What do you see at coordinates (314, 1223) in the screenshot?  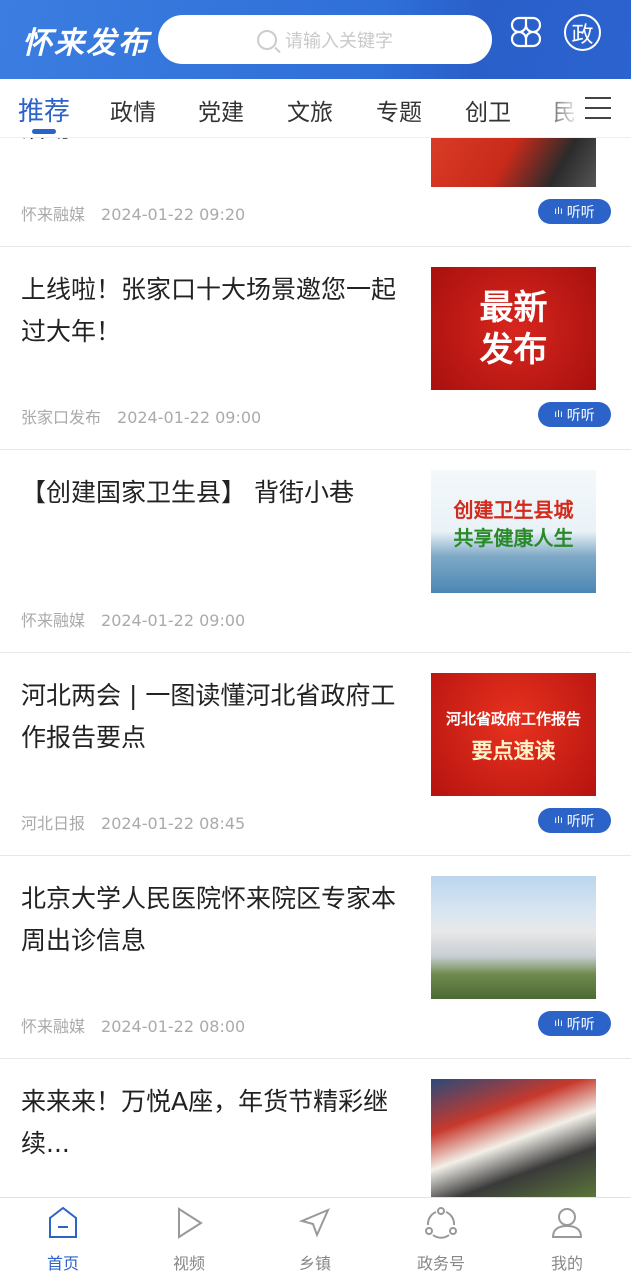 I see `navigation-icon` at bounding box center [314, 1223].